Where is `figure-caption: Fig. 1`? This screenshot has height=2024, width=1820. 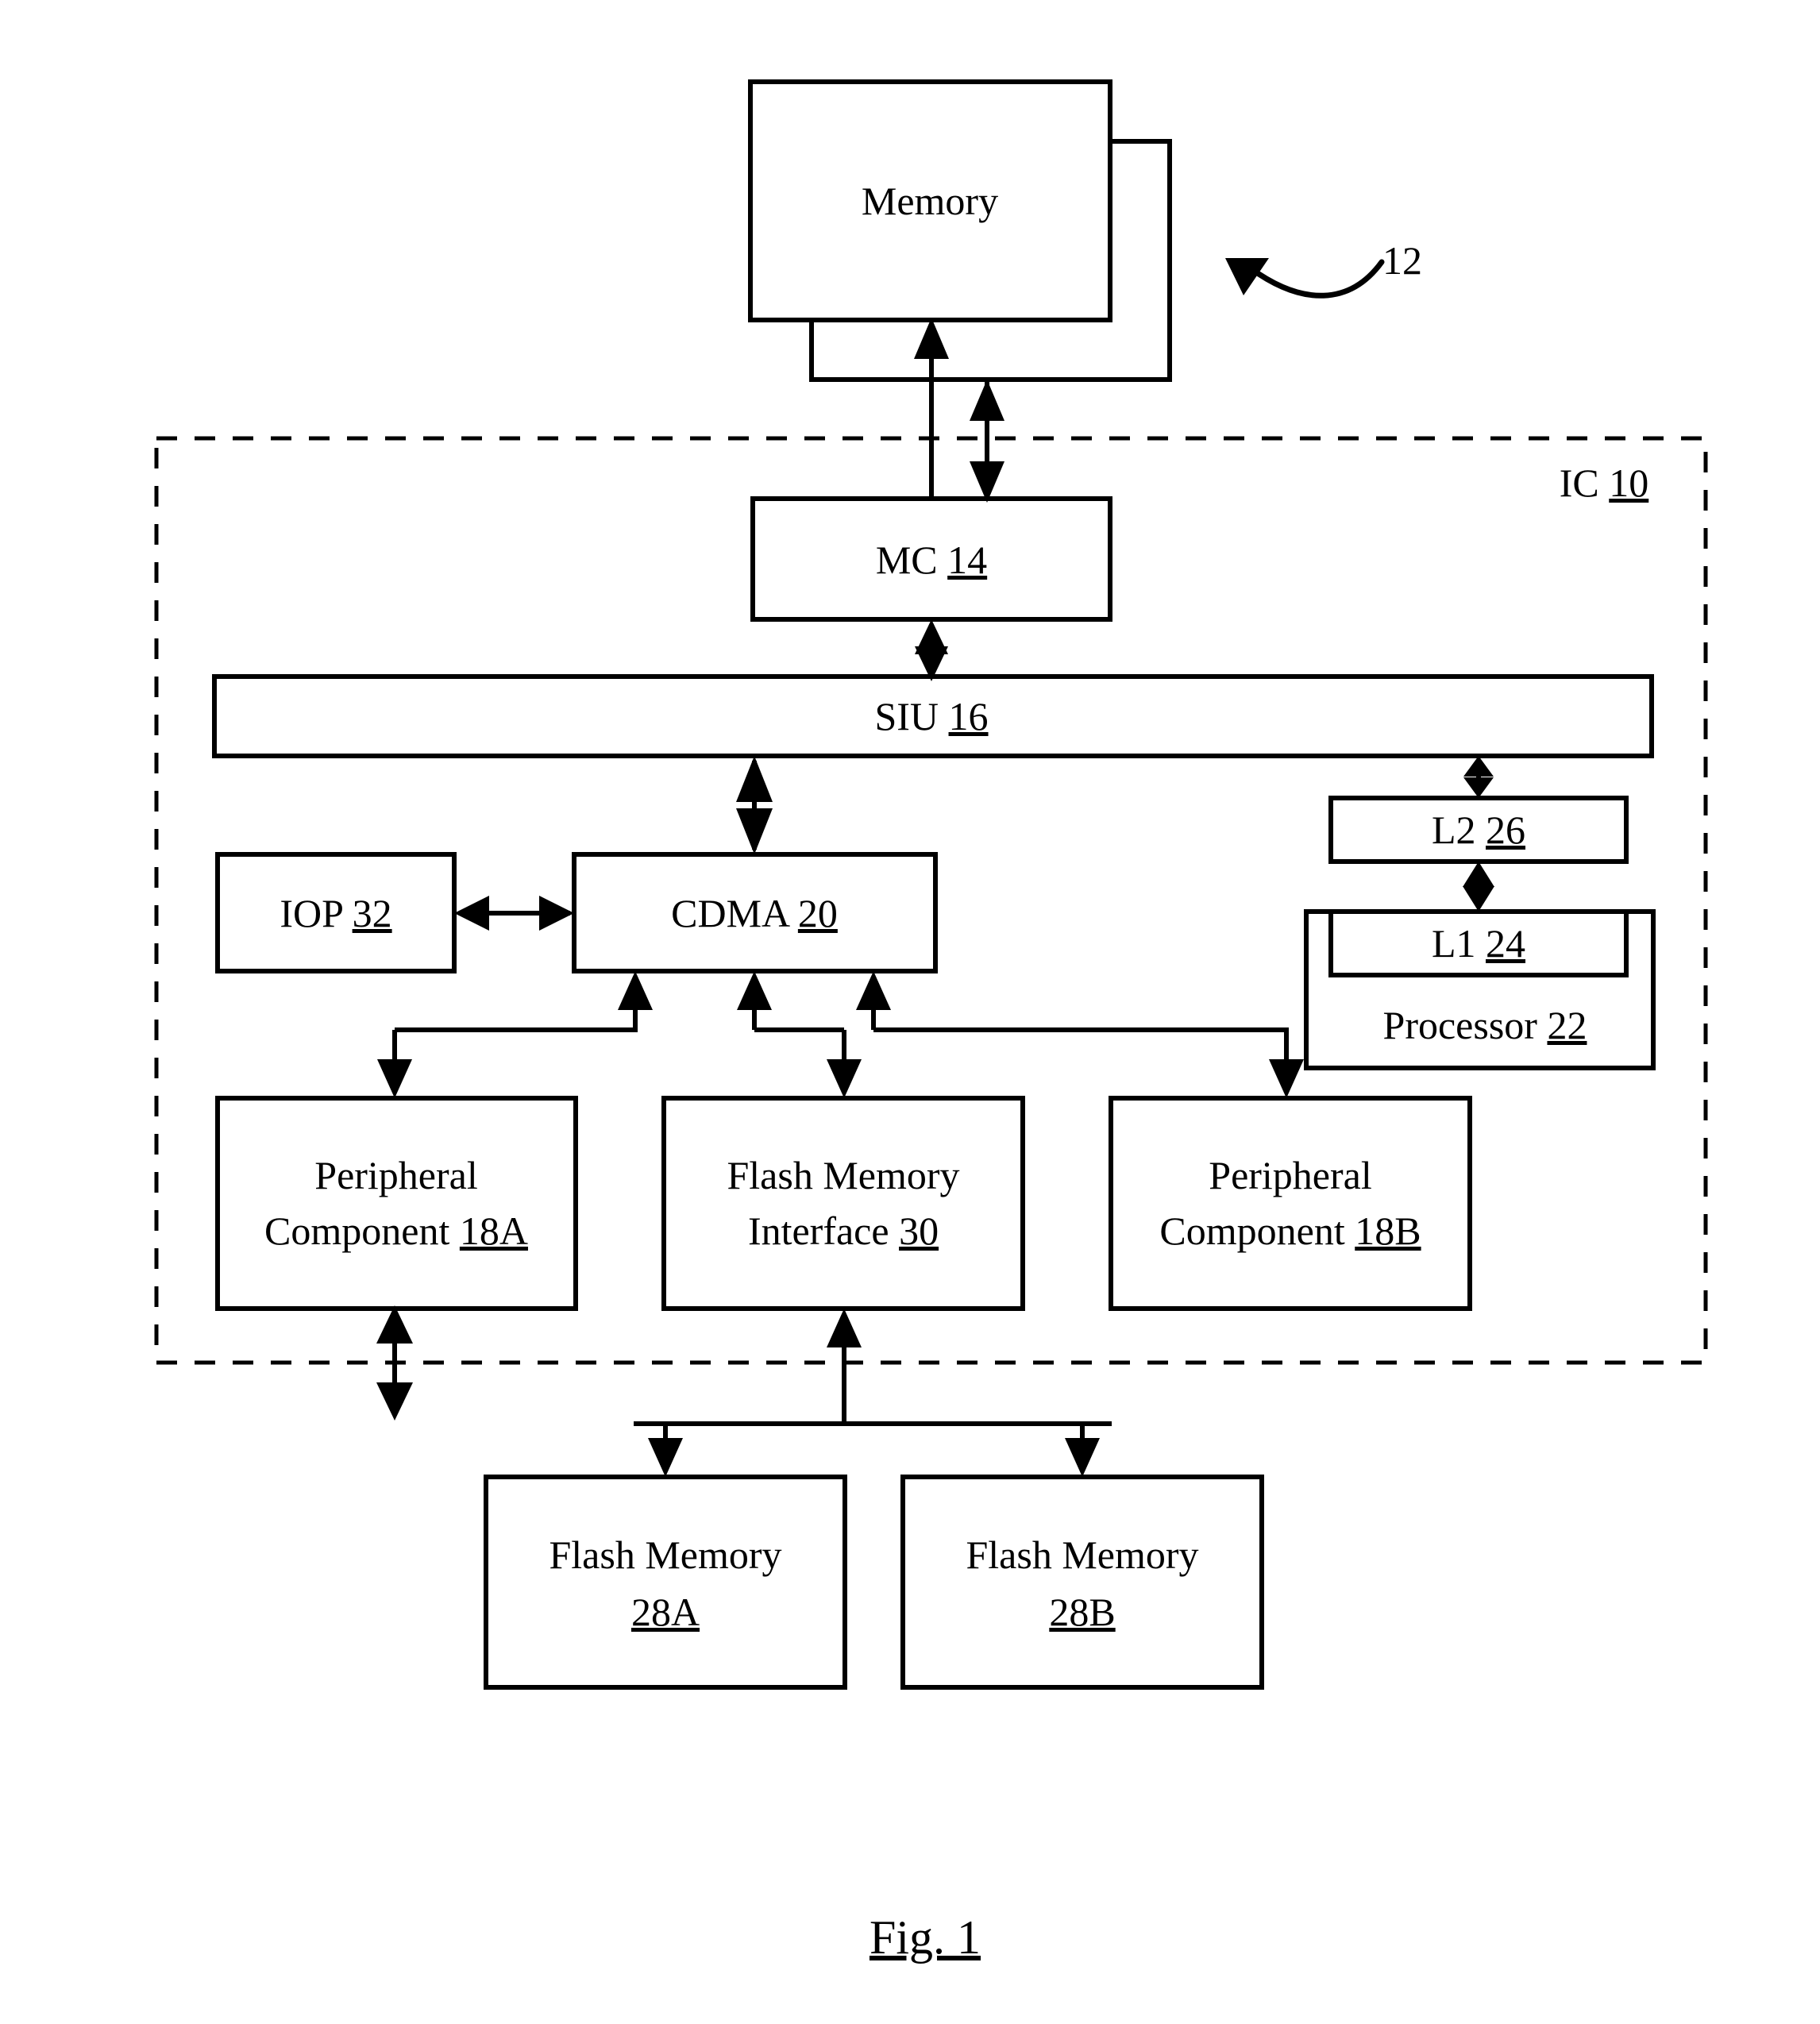 figure-caption: Fig. 1 is located at coordinates (925, 1937).